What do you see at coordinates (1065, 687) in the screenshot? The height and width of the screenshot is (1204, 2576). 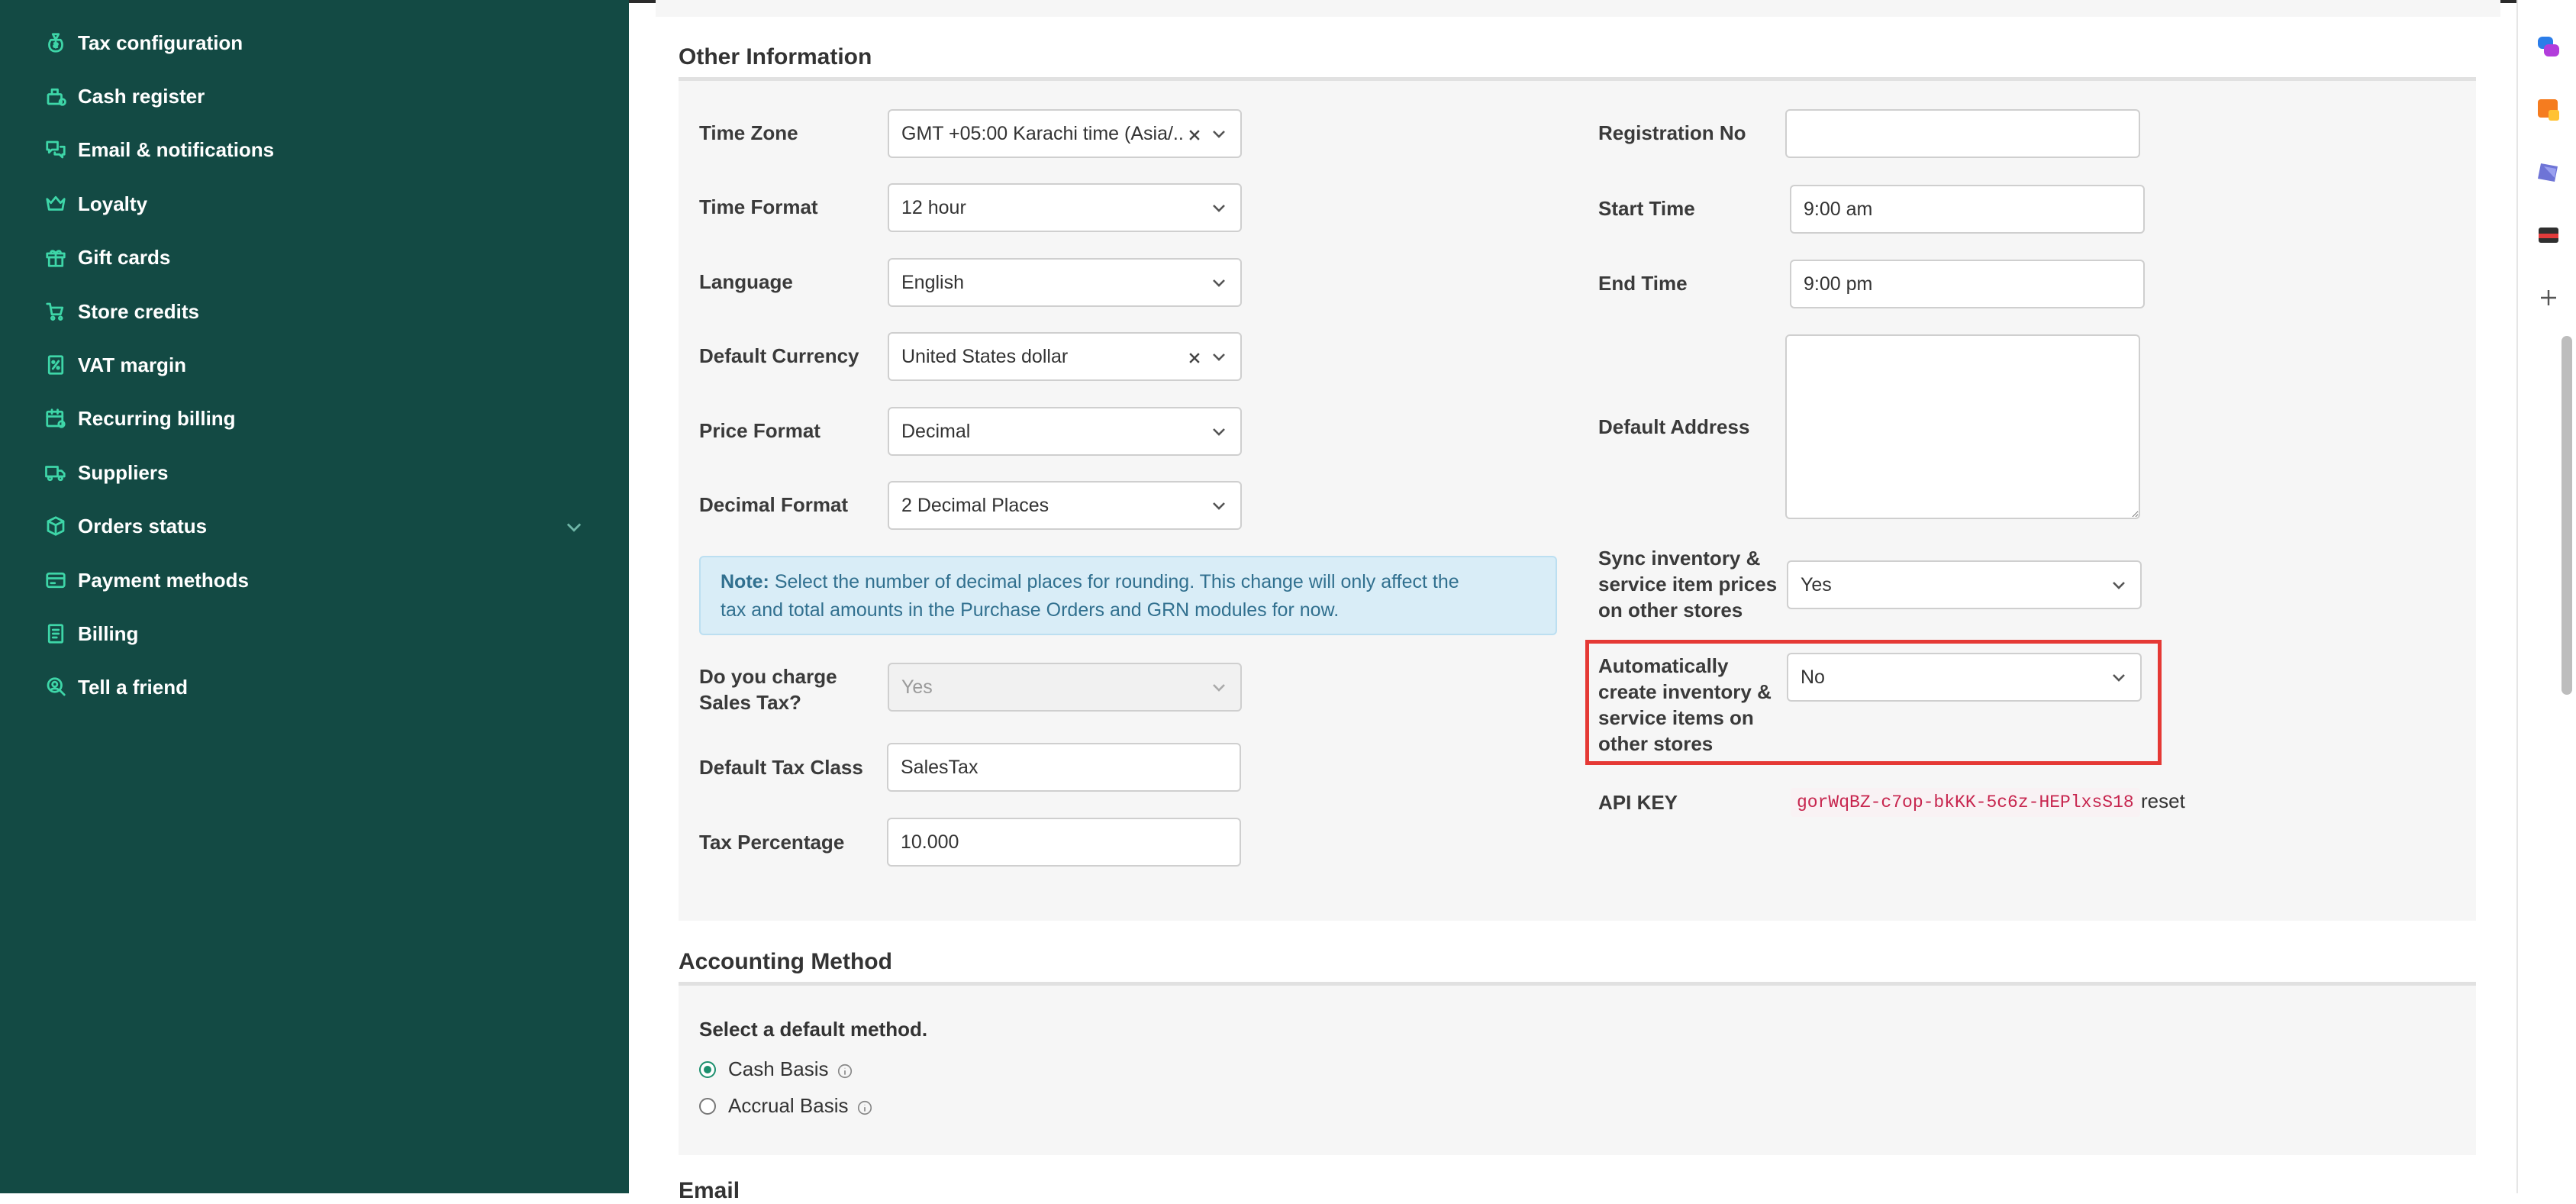 I see `charge-sales-tax-select: Yes` at bounding box center [1065, 687].